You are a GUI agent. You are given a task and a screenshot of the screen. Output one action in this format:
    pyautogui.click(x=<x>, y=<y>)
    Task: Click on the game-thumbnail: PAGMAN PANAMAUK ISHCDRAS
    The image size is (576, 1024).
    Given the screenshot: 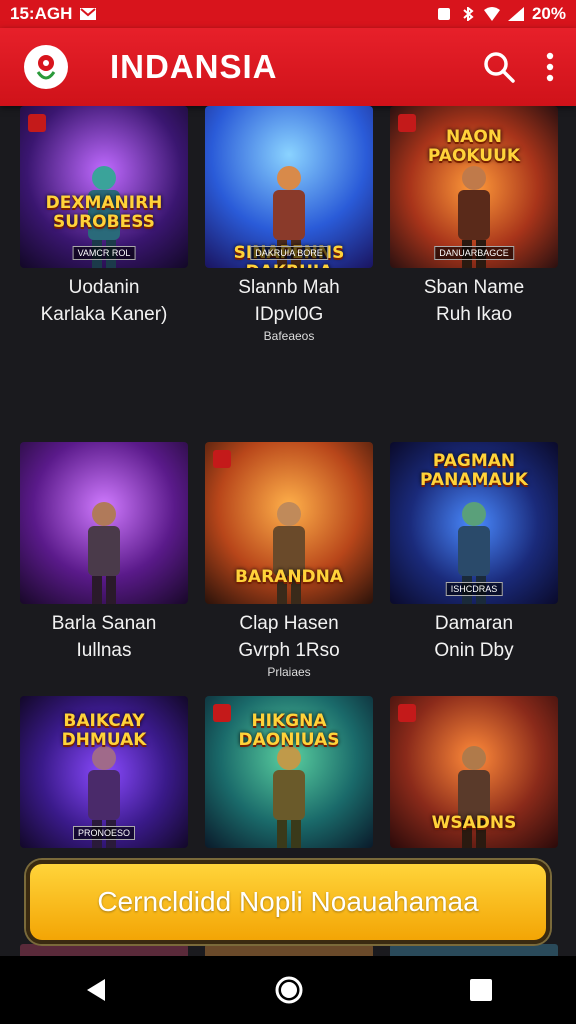 What is the action you would take?
    pyautogui.click(x=474, y=523)
    